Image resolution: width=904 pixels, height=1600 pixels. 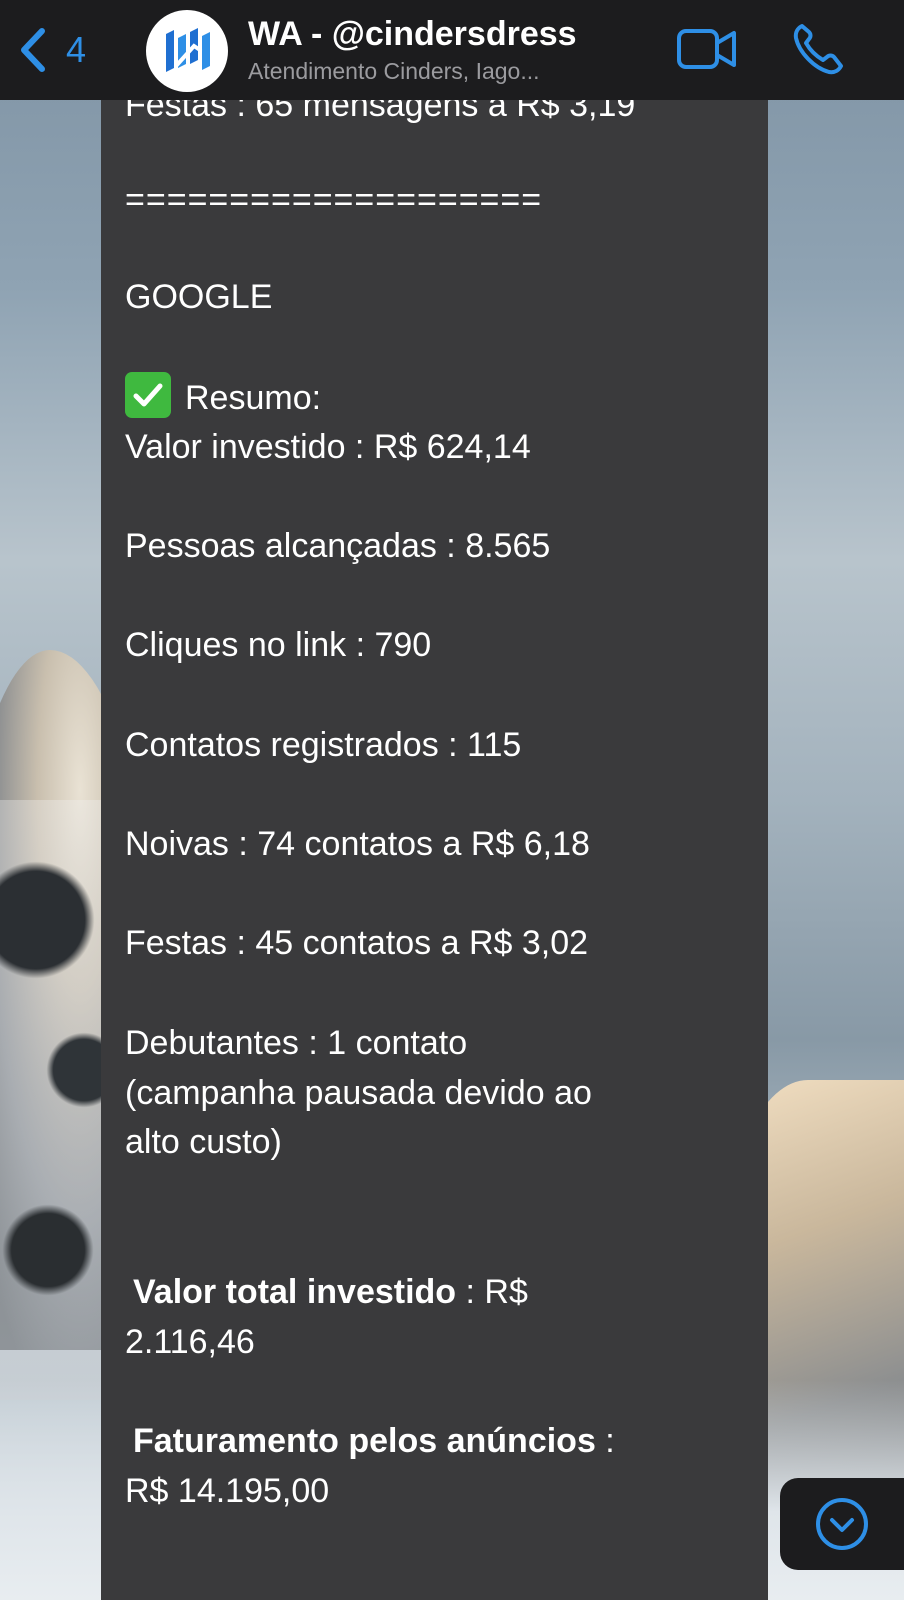 What do you see at coordinates (148, 395) in the screenshot?
I see `check-mark-emoji-icon` at bounding box center [148, 395].